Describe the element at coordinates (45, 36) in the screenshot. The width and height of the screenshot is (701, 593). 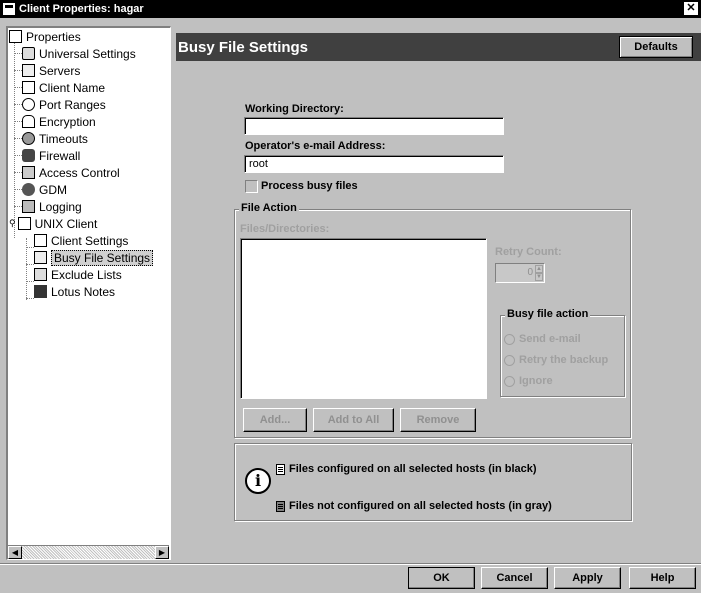
I see `tree-item-properties: Properties` at that location.